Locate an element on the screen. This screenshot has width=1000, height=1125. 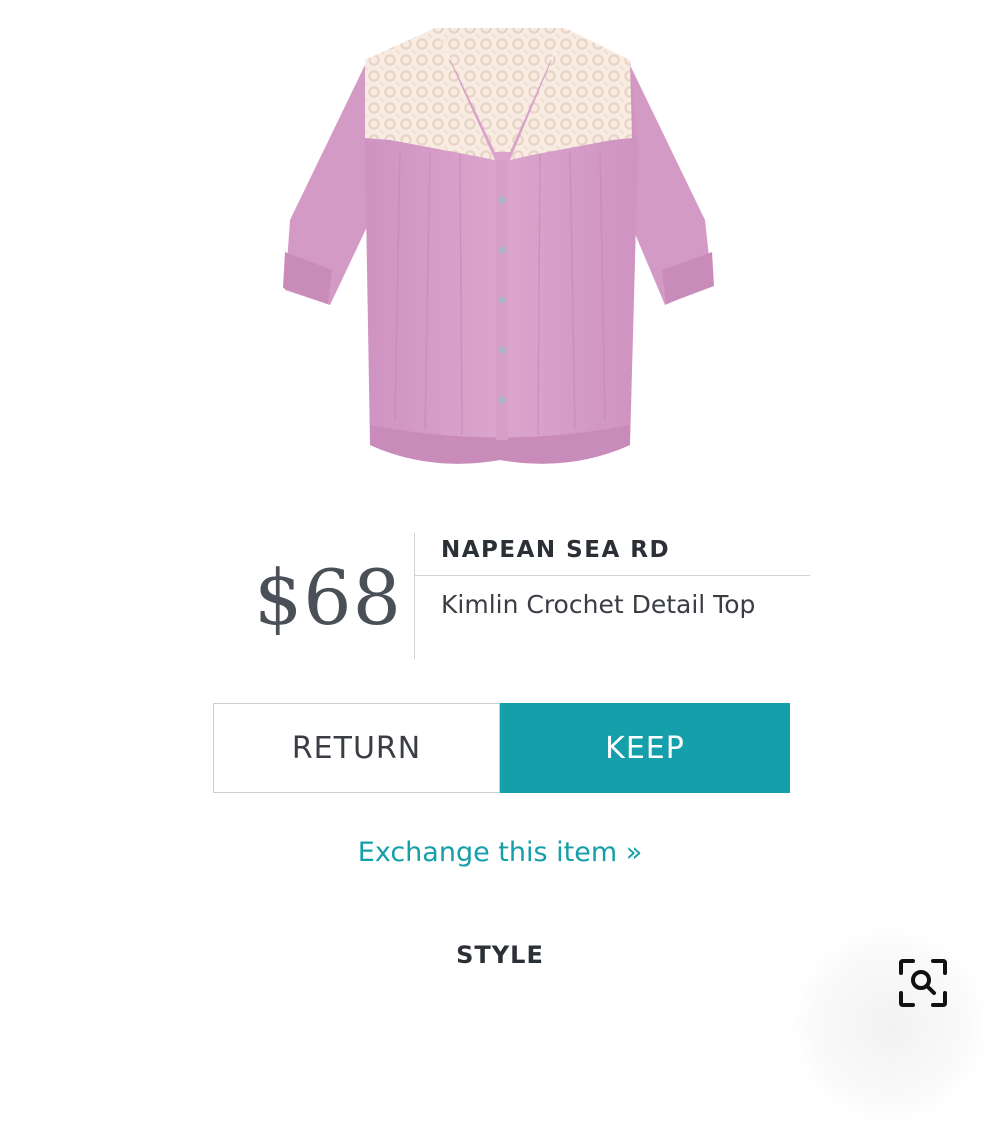
keep-button: KEEP is located at coordinates (645, 748).